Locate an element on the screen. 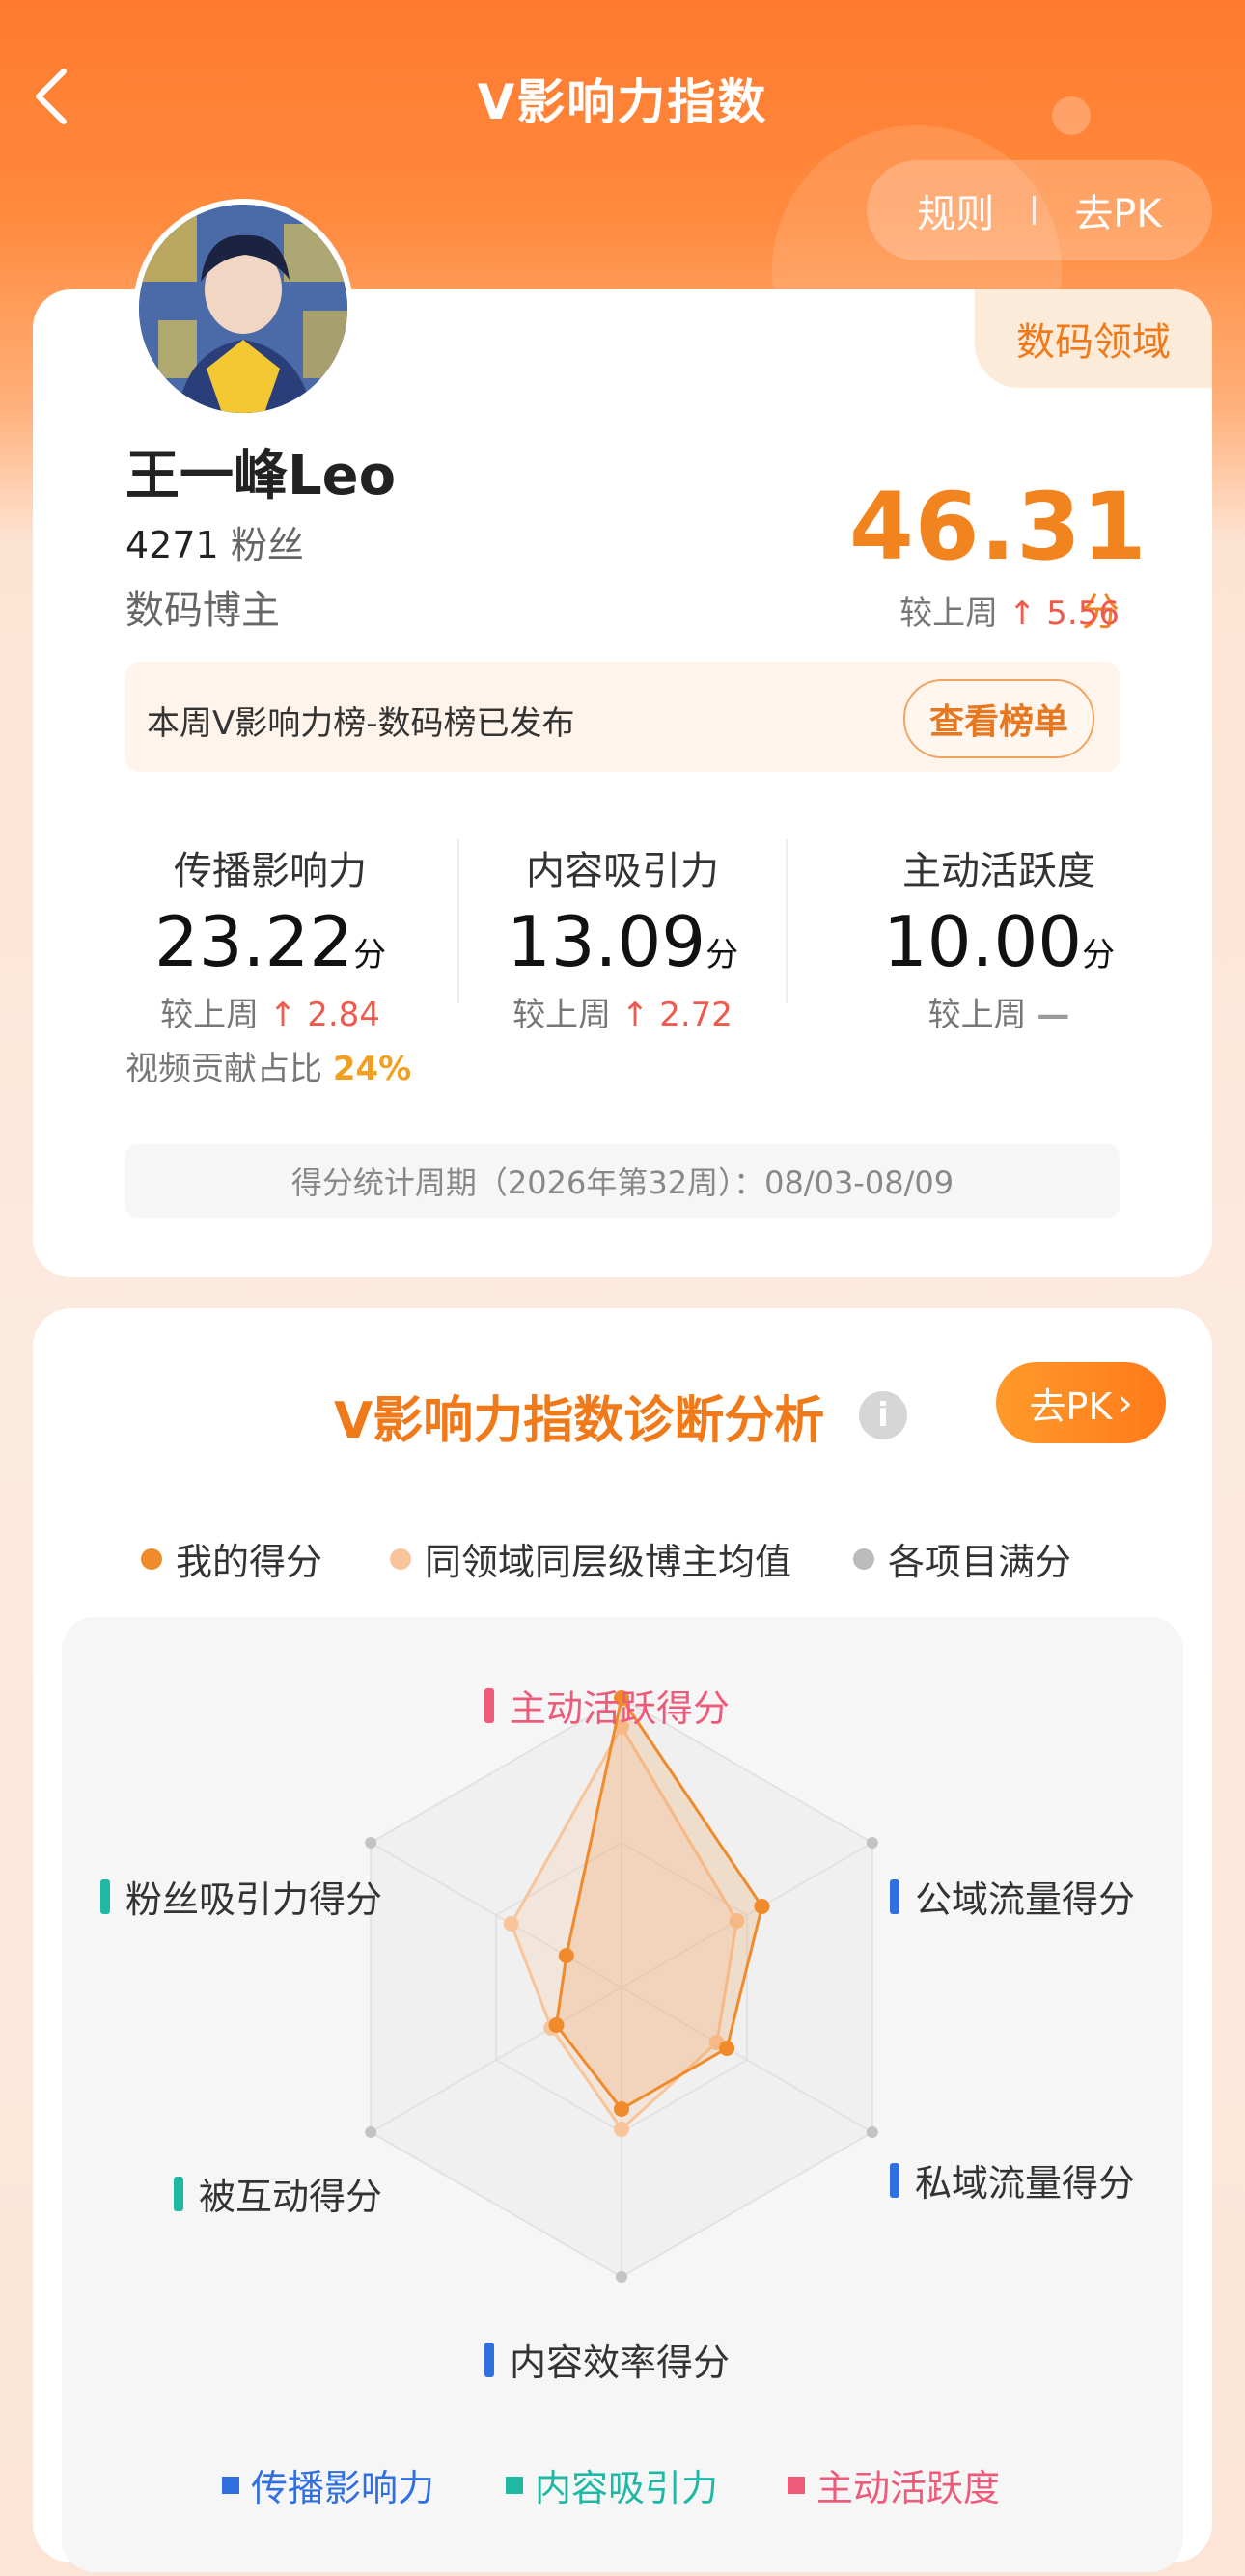 Image resolution: width=1245 pixels, height=2576 pixels. bottom-legend-content: 内容吸引力 is located at coordinates (612, 2485).